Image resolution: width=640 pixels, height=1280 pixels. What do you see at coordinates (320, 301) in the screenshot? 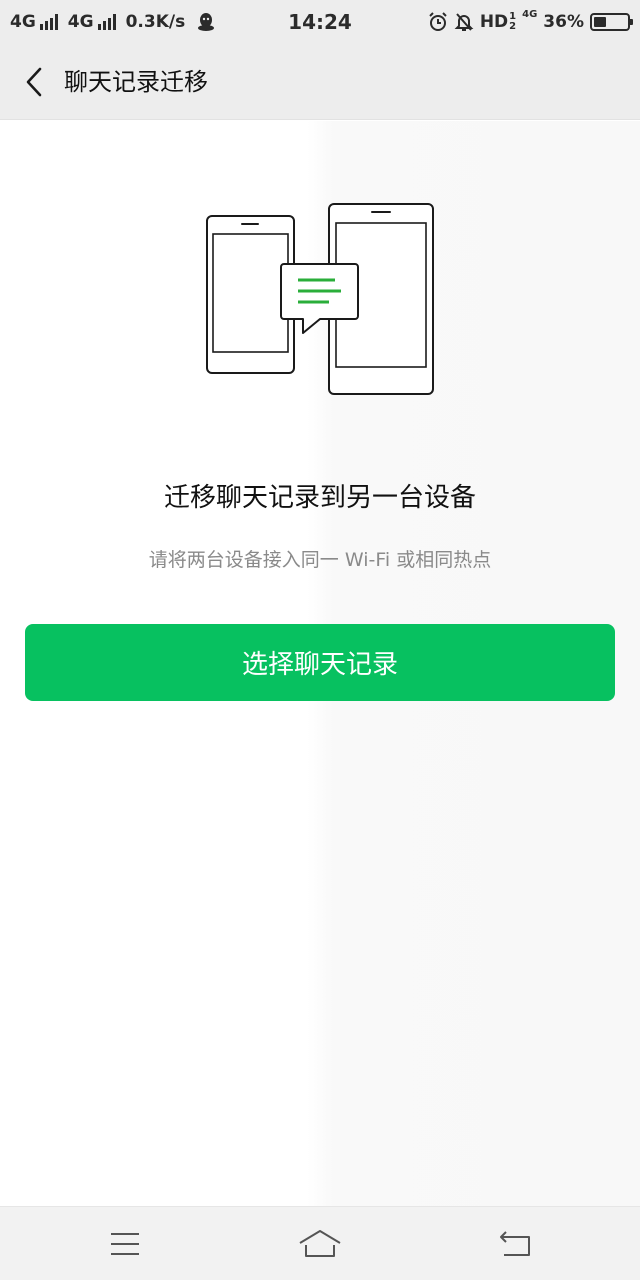
I see `phones-transfer-icon` at bounding box center [320, 301].